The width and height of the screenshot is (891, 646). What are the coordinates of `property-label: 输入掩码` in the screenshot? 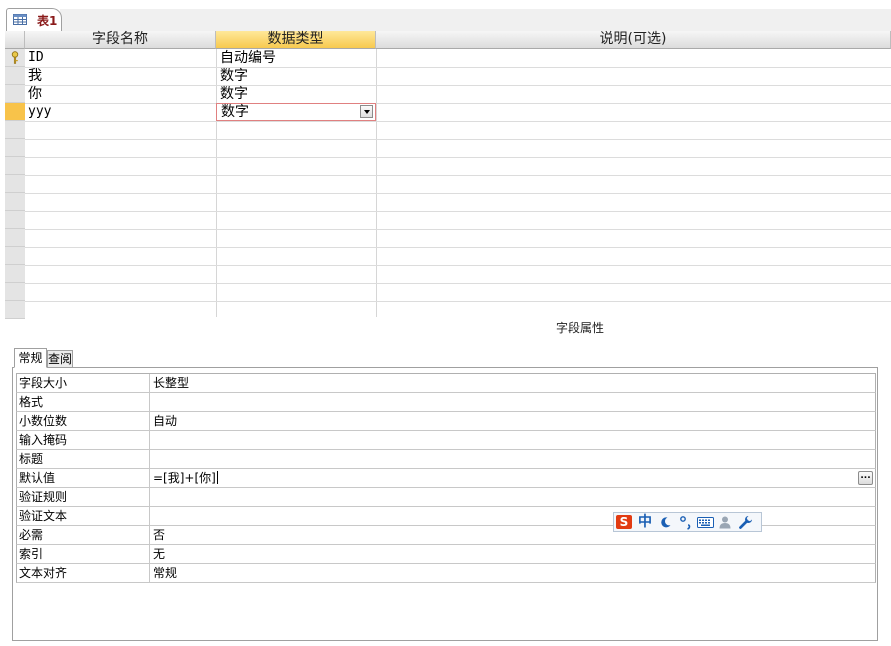 It's located at (43, 440).